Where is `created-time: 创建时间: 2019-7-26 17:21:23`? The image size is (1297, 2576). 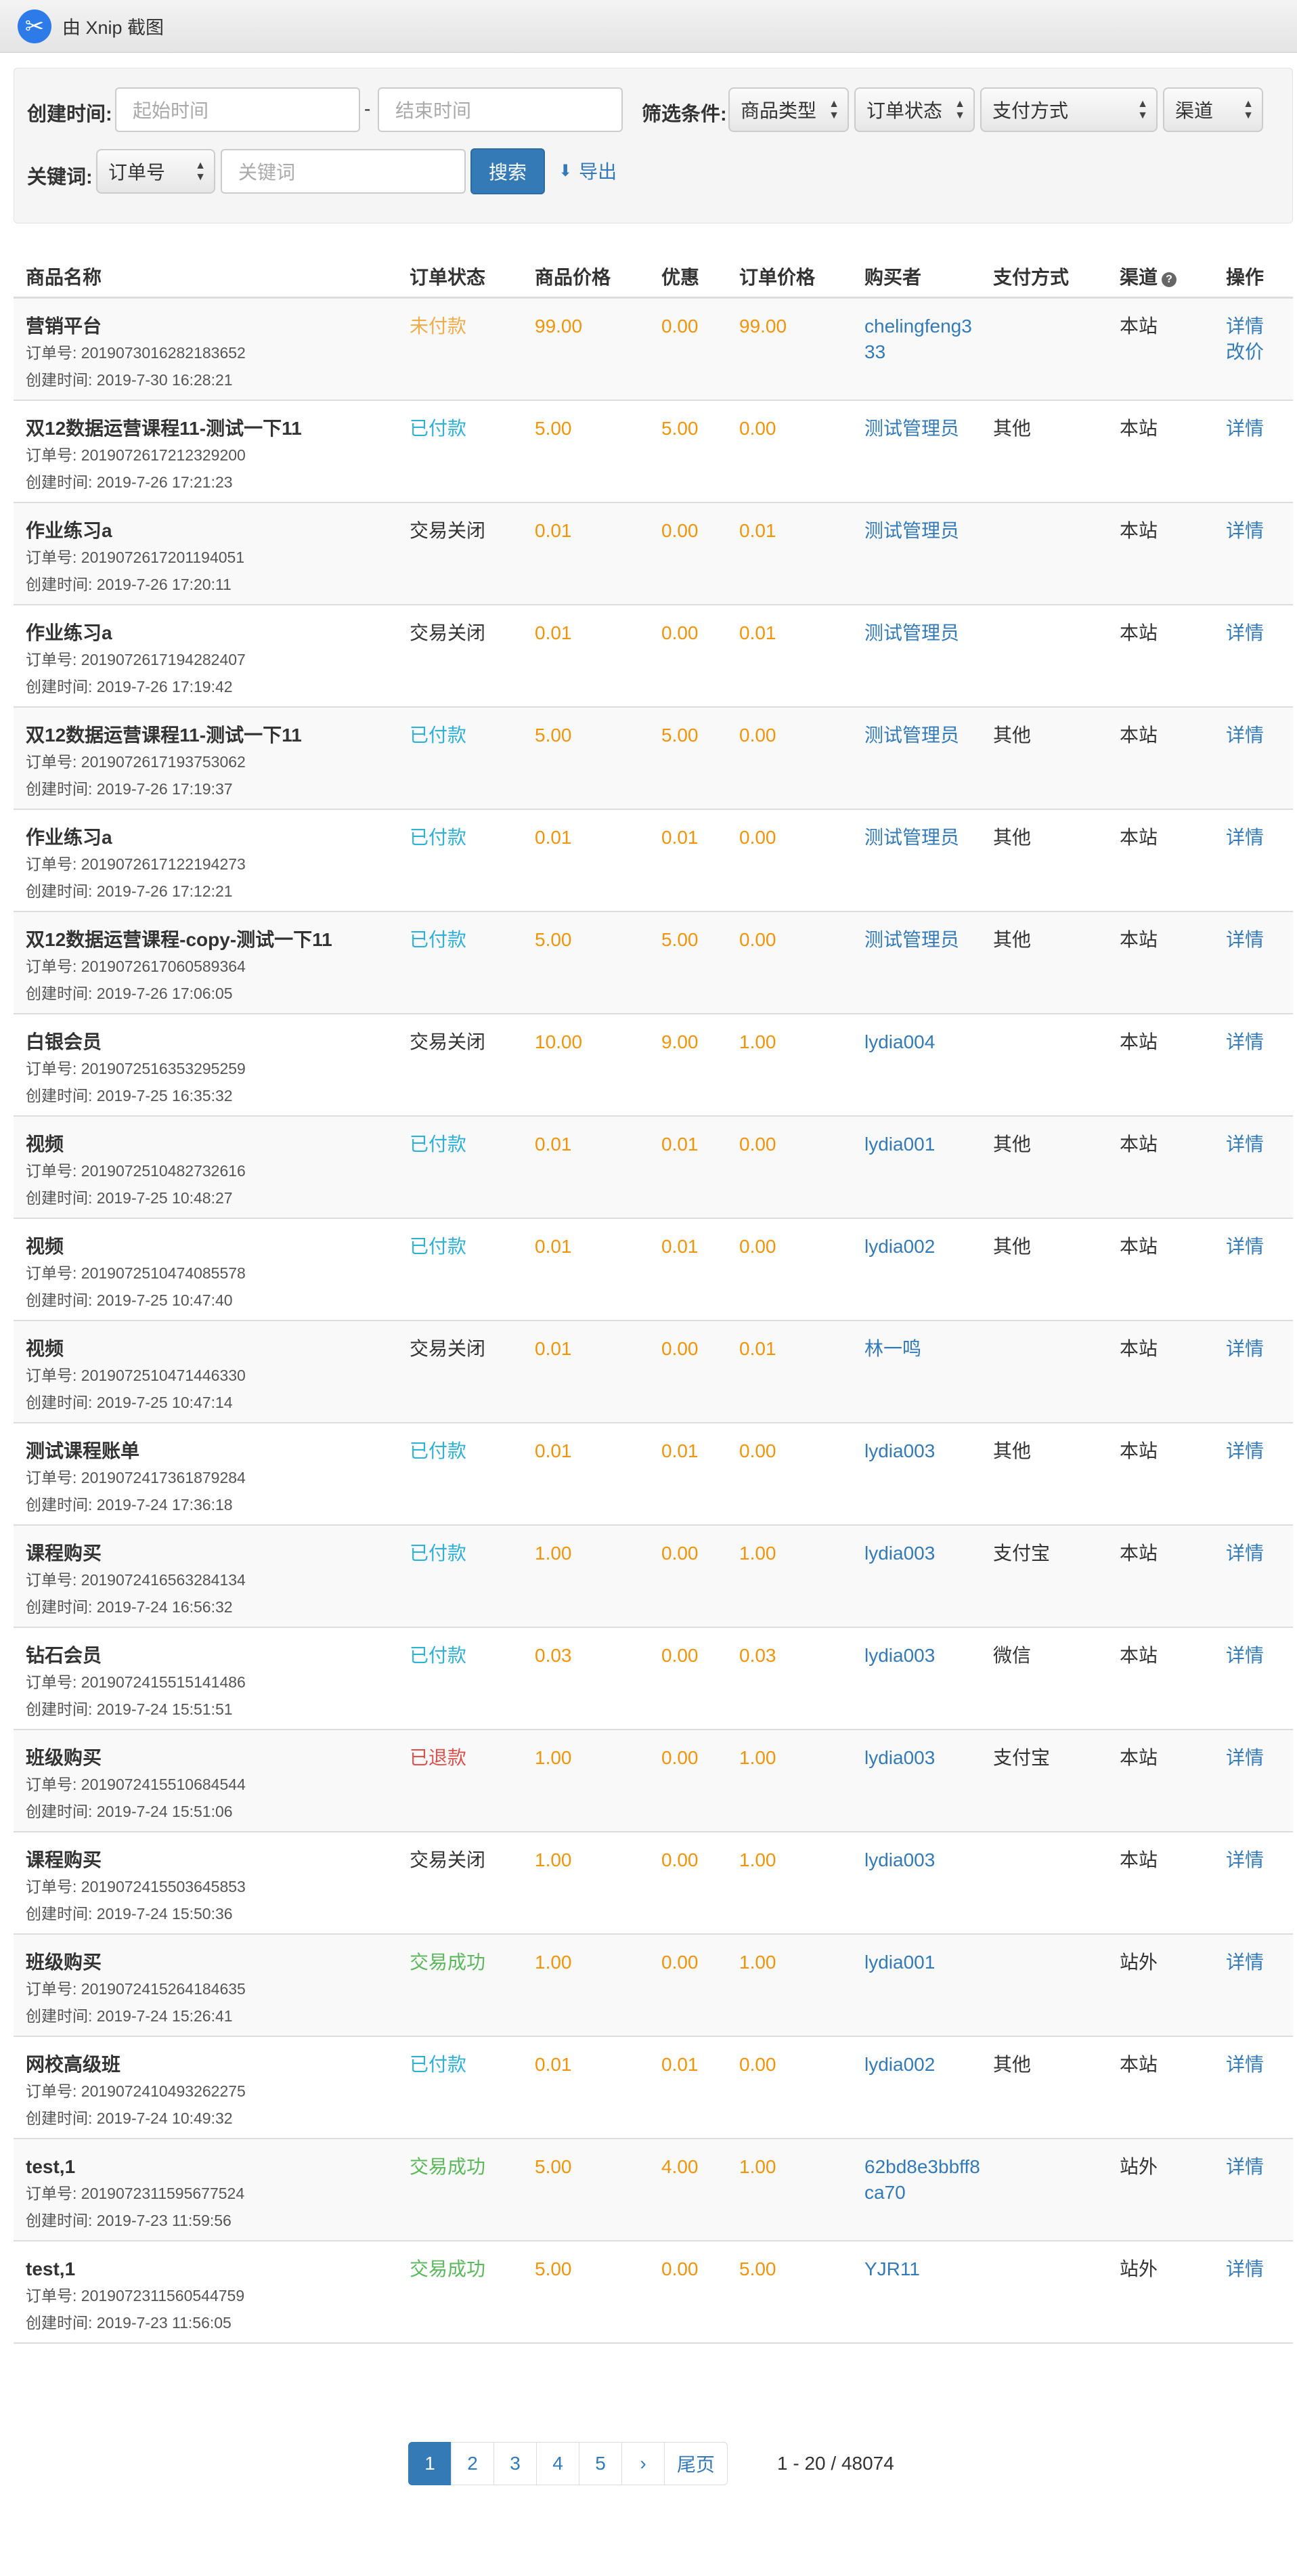 created-time: 创建时间: 2019-7-26 17:21:23 is located at coordinates (211, 482).